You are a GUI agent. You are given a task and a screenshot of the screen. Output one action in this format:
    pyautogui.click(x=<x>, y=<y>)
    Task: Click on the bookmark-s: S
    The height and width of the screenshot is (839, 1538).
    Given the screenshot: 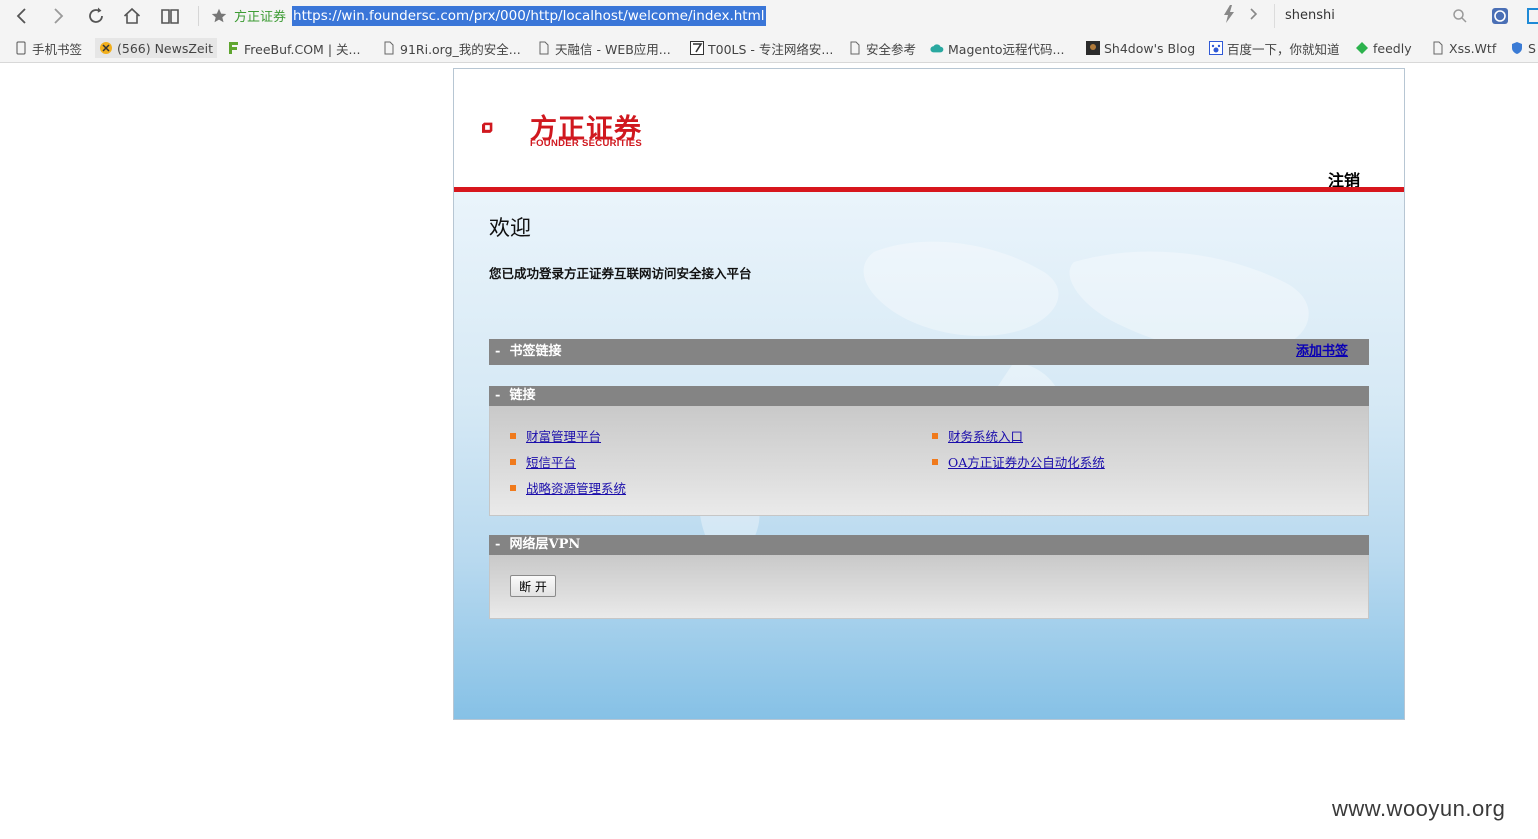 What is the action you would take?
    pyautogui.click(x=1523, y=48)
    